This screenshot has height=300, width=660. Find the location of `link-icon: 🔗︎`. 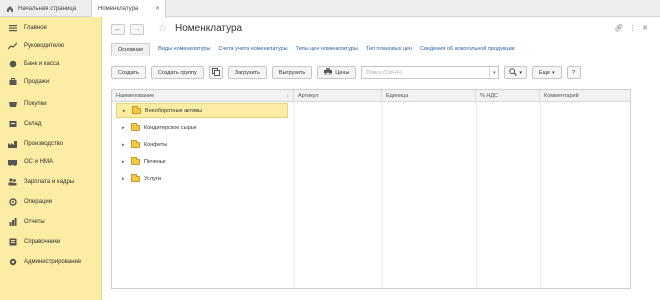

link-icon: 🔗︎ is located at coordinates (618, 28).